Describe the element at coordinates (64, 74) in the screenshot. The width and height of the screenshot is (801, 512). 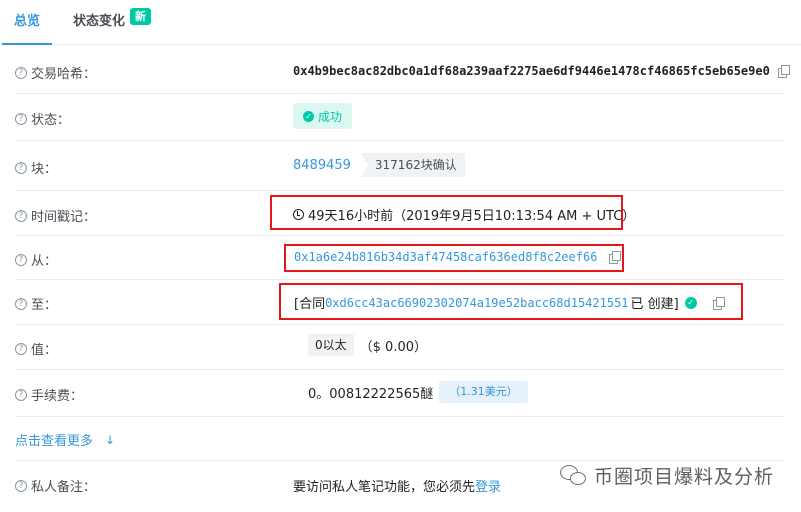
I see `tx-hash-label: 交易哈希：` at that location.